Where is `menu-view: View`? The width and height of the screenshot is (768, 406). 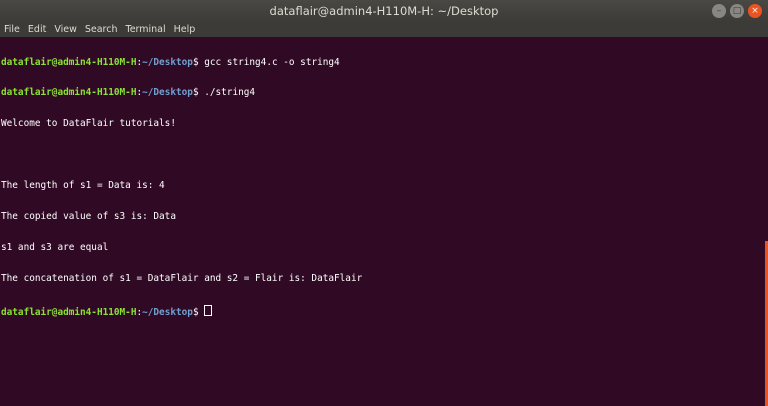
menu-view: View is located at coordinates (65, 29).